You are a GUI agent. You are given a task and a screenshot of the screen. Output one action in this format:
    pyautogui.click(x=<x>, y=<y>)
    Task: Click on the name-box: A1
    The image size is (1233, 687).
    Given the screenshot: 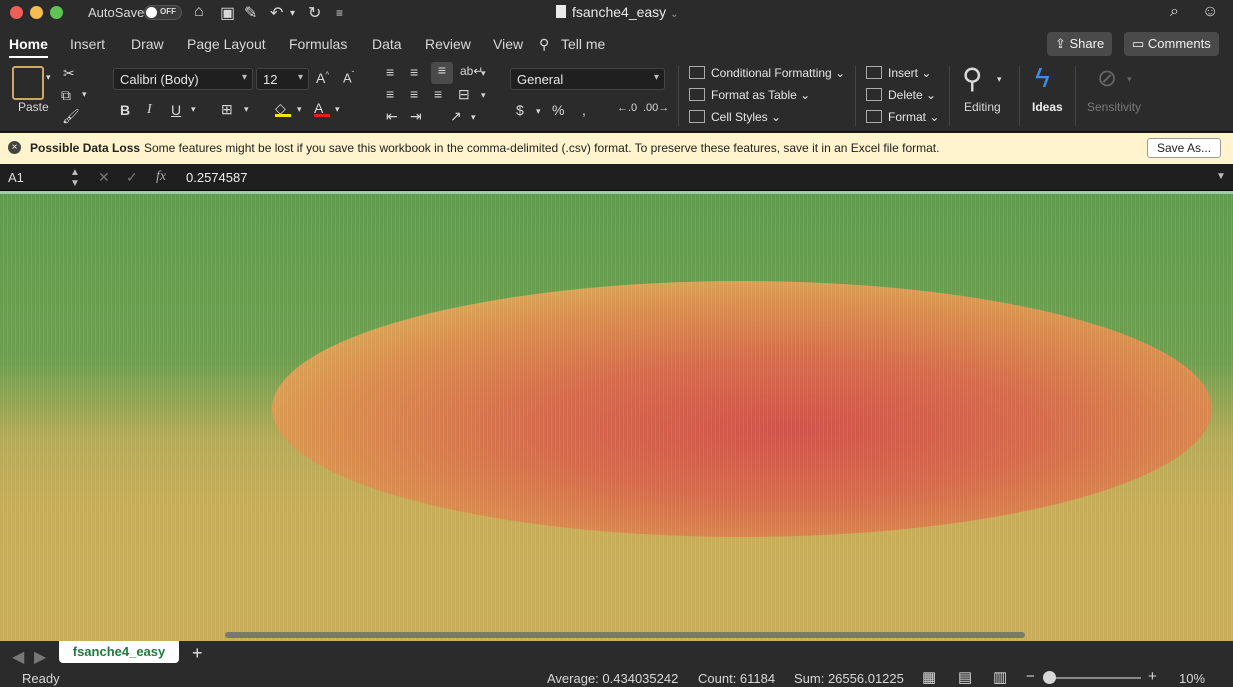 What is the action you would take?
    pyautogui.click(x=16, y=177)
    